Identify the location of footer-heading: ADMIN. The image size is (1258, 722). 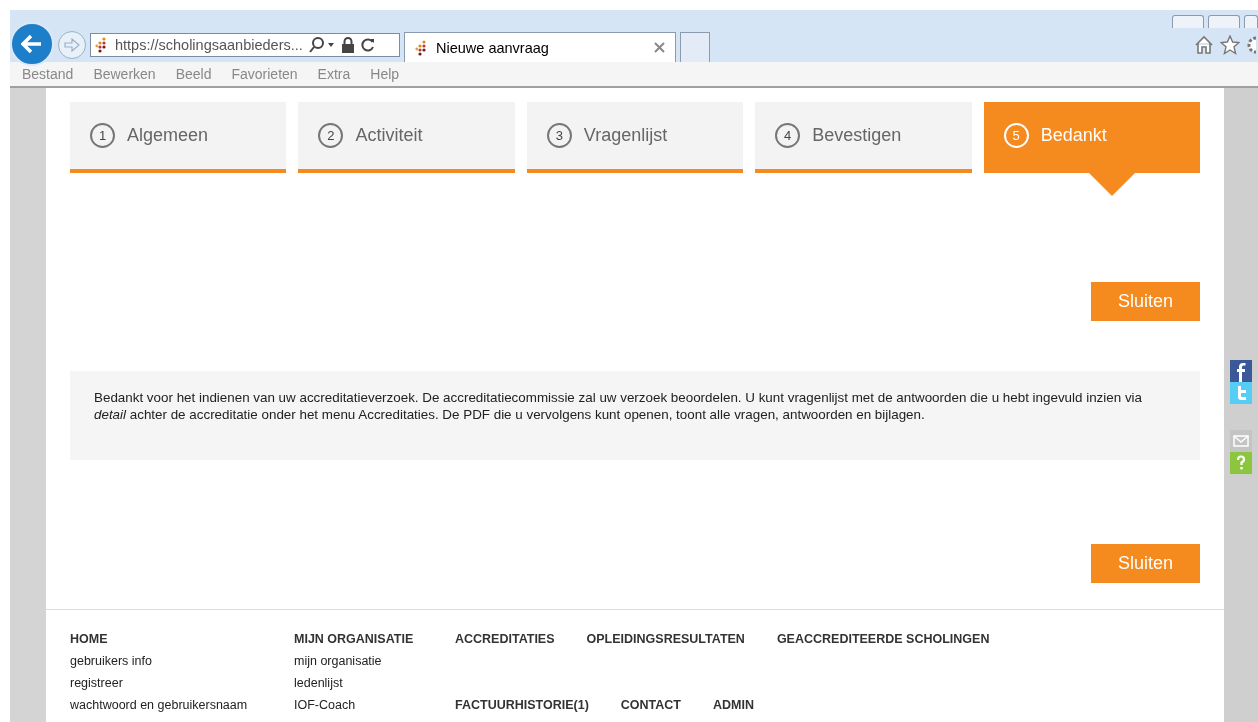
(733, 705).